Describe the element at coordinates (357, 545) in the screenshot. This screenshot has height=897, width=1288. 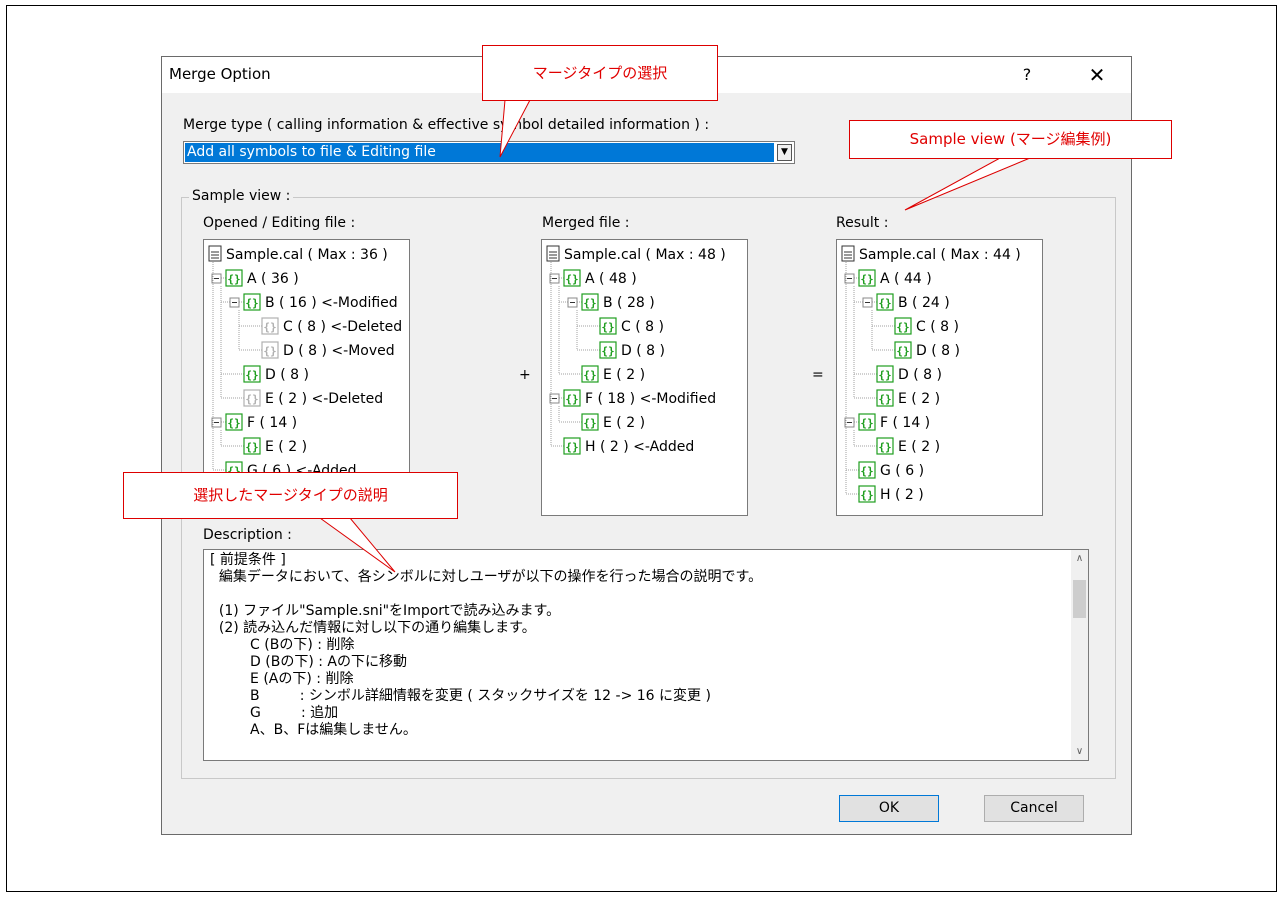
I see `description-callout-tail` at that location.